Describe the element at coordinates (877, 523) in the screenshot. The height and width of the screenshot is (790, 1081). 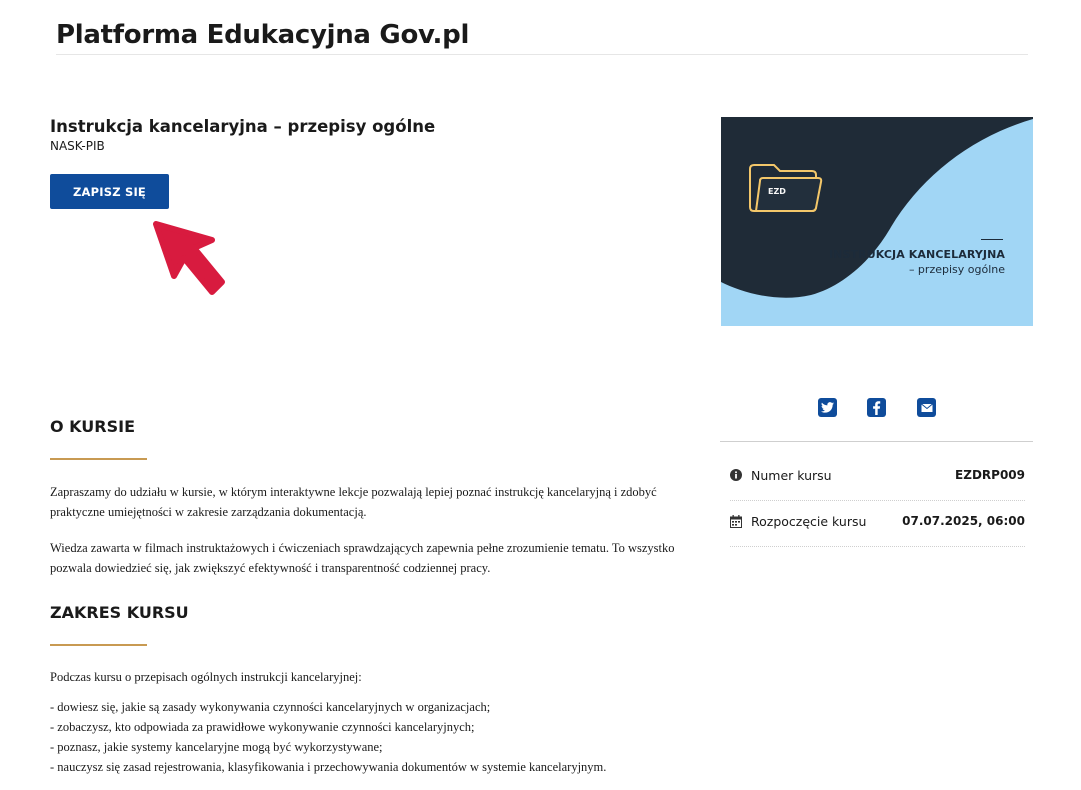
I see `course-start-row: Rozpoczęcie kursu 07.07.2025, 06:00` at that location.